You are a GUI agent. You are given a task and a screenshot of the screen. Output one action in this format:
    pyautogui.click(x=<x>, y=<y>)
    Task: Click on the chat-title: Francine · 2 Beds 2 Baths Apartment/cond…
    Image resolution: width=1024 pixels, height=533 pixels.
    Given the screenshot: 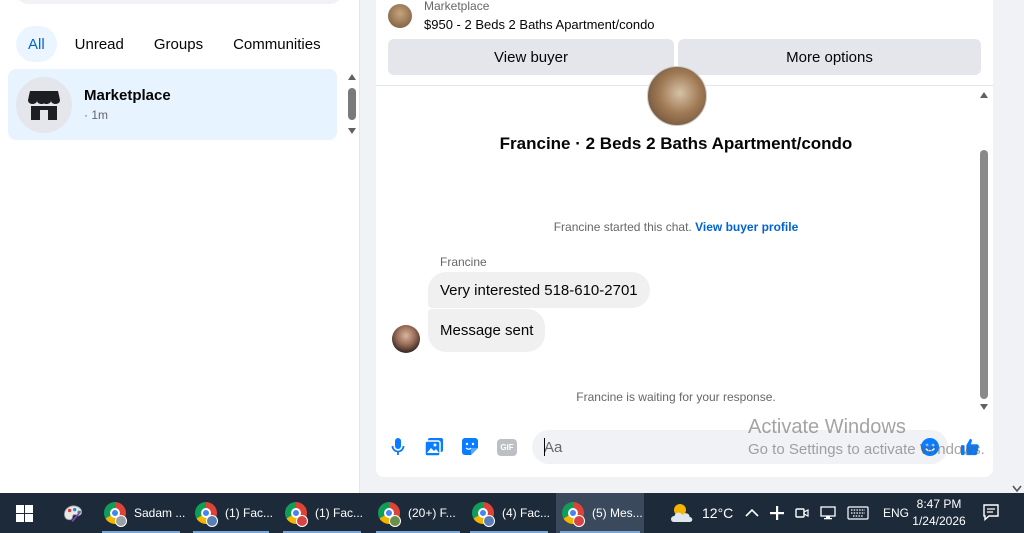 What is the action you would take?
    pyautogui.click(x=676, y=143)
    